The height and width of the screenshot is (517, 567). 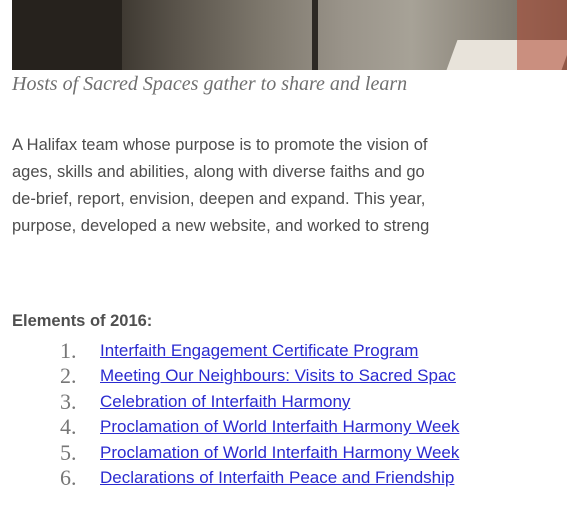 I want to click on list-number: 6., so click(x=68, y=478).